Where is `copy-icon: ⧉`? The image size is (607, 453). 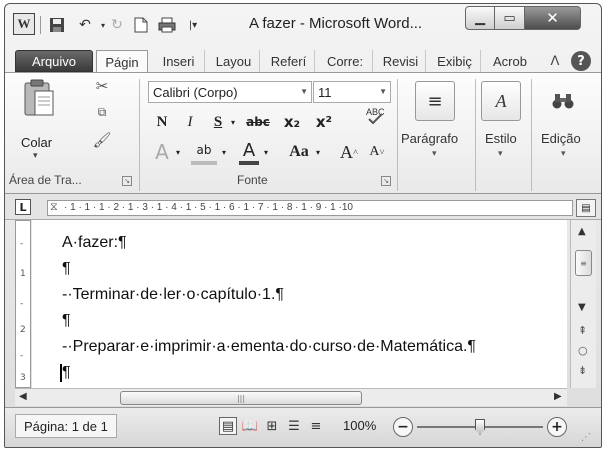 copy-icon: ⧉ is located at coordinates (102, 112).